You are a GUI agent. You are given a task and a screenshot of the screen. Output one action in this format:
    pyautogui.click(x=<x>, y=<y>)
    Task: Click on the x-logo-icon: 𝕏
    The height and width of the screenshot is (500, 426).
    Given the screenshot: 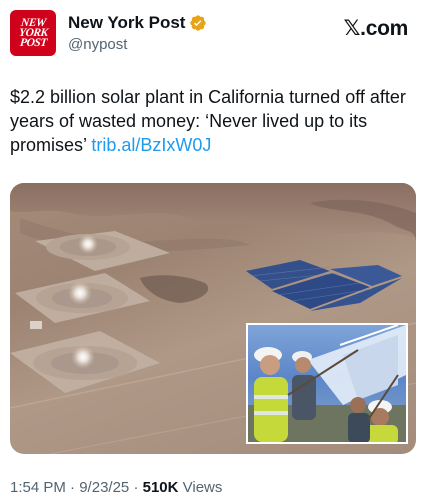 What is the action you would take?
    pyautogui.click(x=352, y=28)
    